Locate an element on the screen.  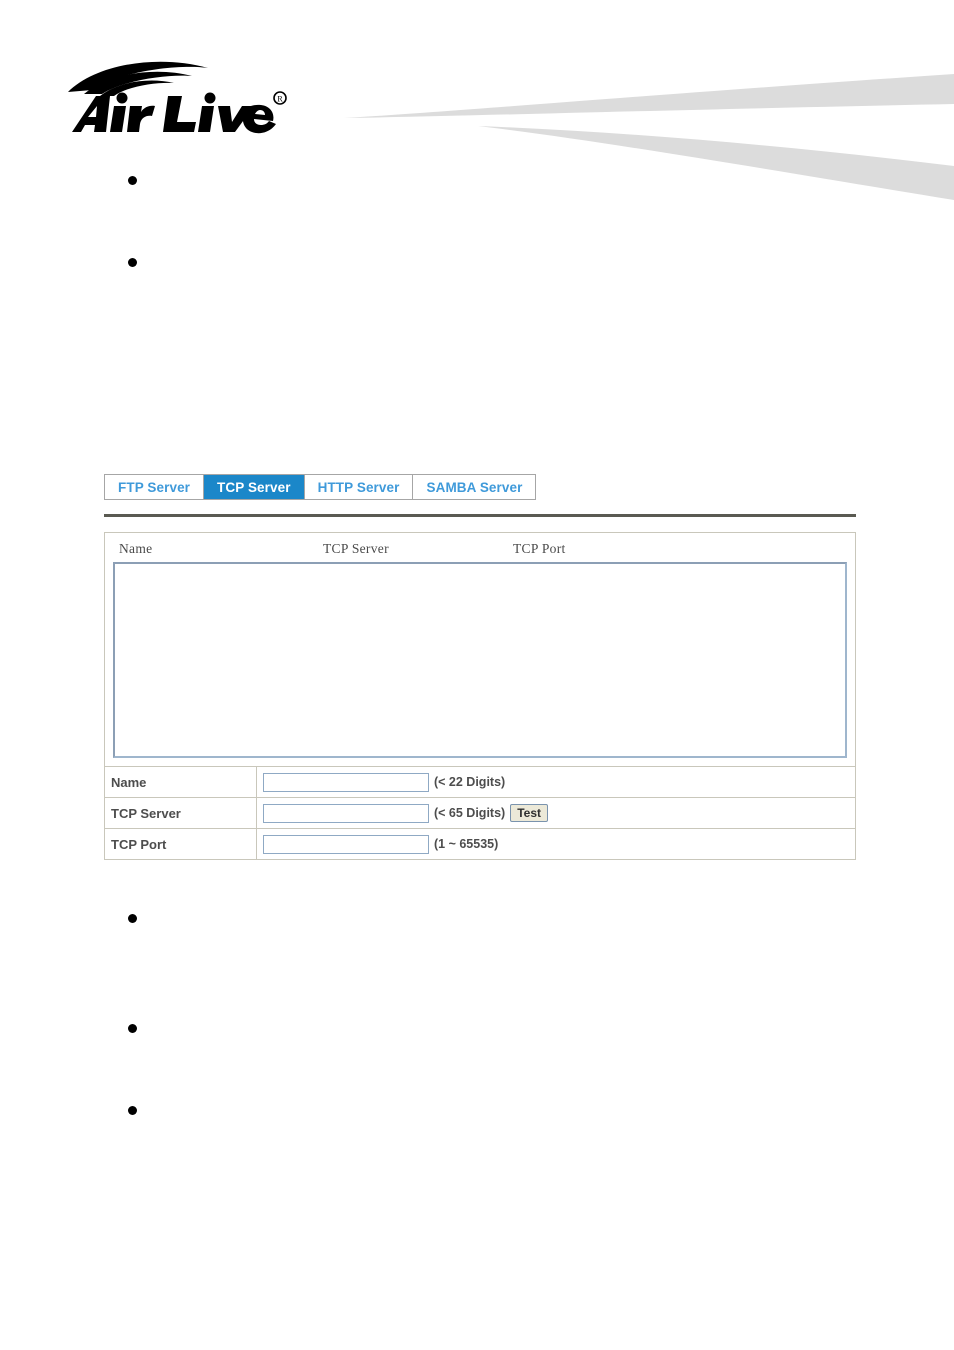
server-list-items is located at coordinates (480, 660).